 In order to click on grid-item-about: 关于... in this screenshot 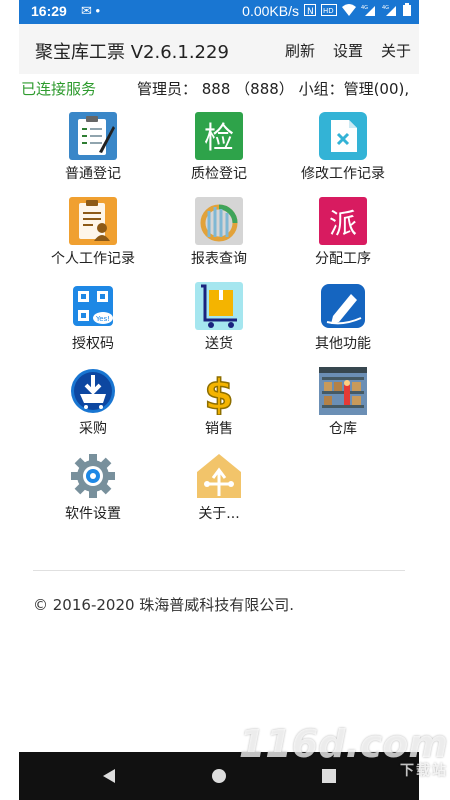, I will do `click(219, 492)`.